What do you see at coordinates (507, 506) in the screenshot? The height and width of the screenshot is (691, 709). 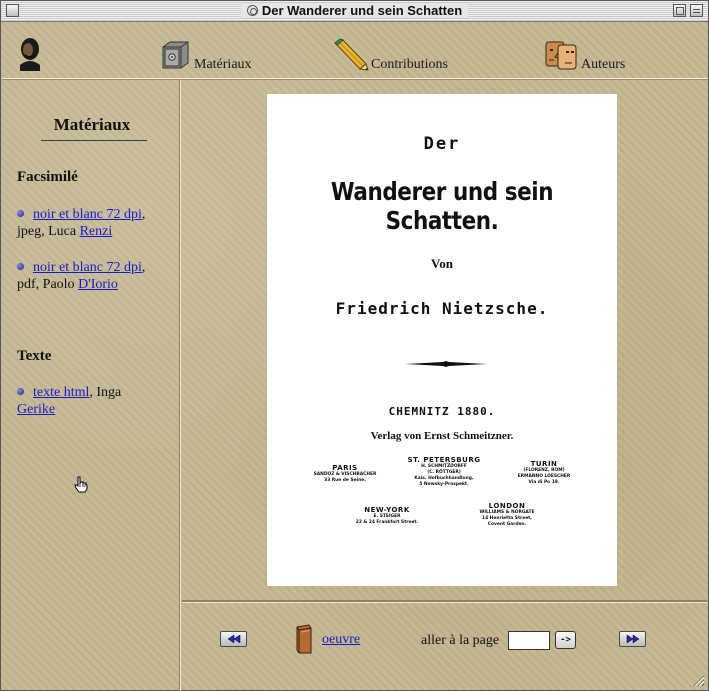 I see `imprint-city: LONDON` at bounding box center [507, 506].